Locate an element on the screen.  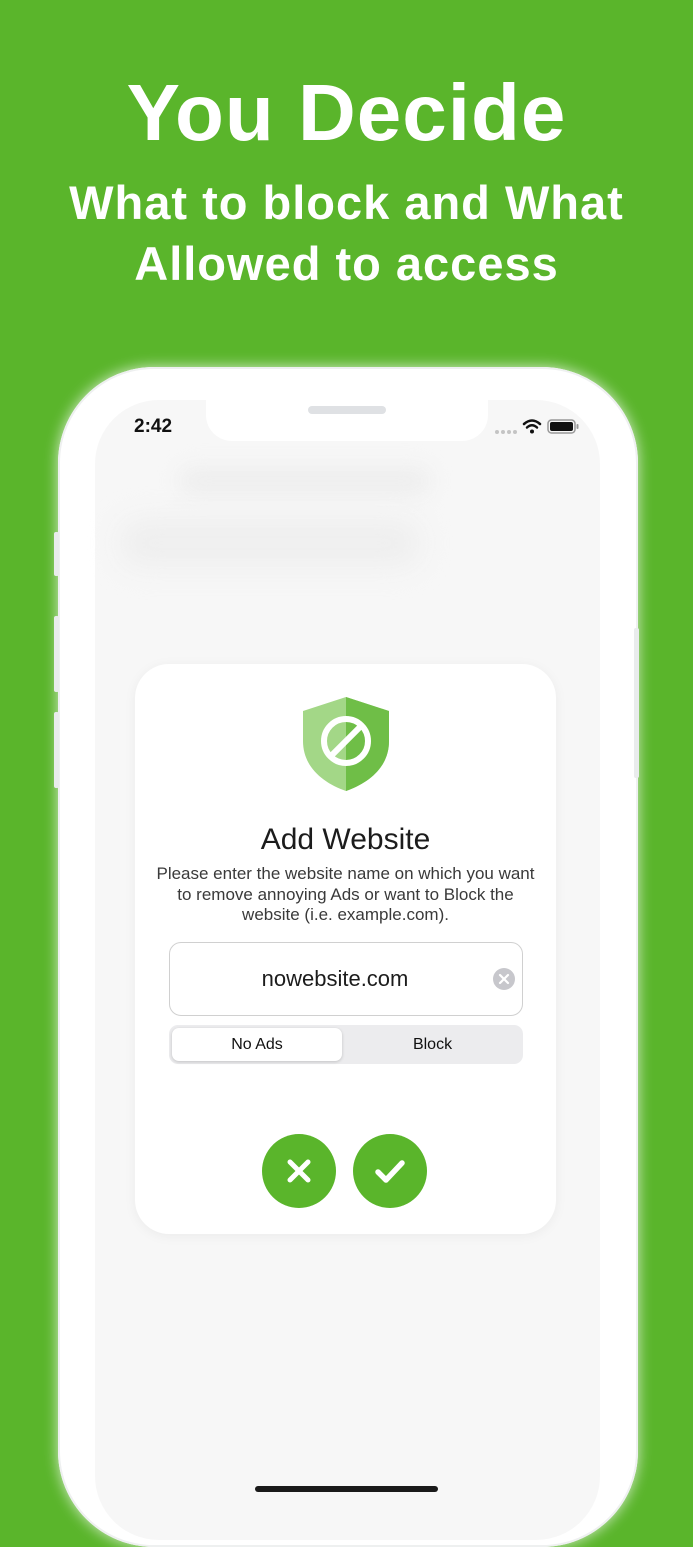
segment-block: Block is located at coordinates (432, 1044).